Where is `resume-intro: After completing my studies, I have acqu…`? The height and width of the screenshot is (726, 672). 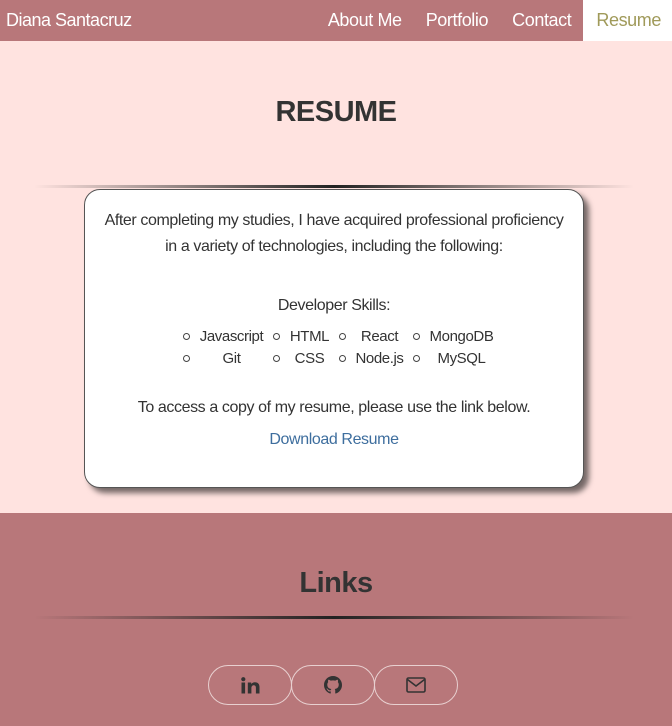
resume-intro: After completing my studies, I have acqu… is located at coordinates (334, 233).